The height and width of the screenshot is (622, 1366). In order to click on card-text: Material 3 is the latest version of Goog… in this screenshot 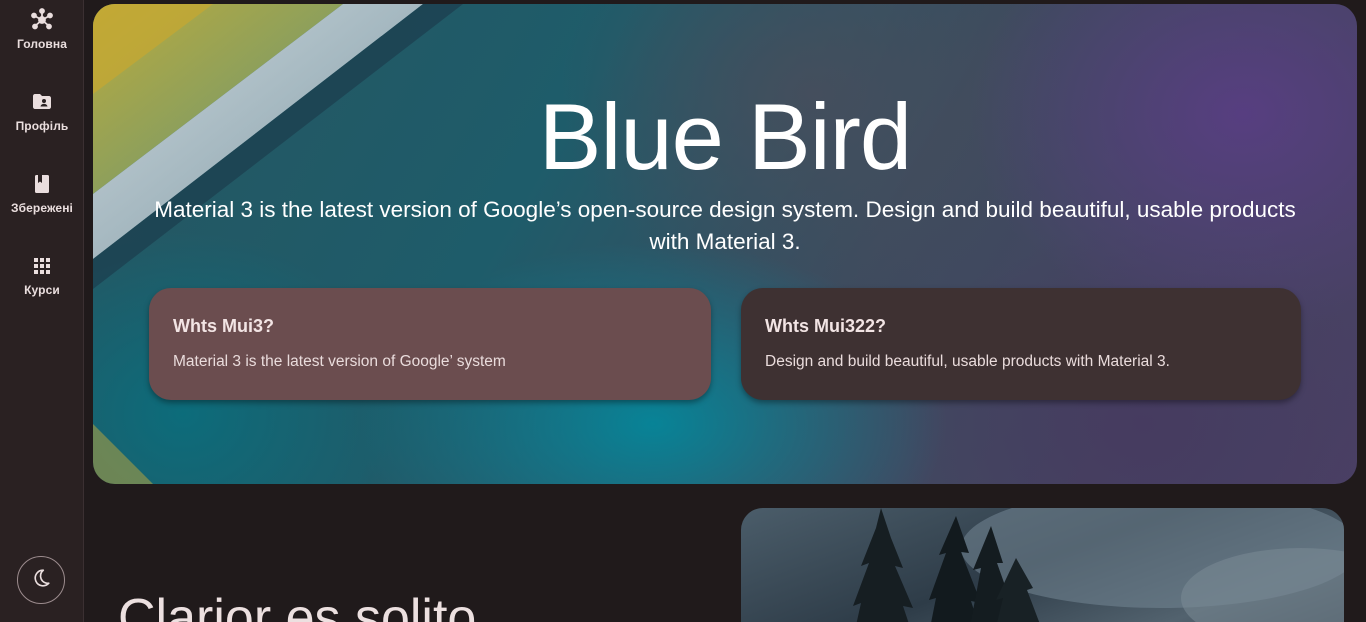, I will do `click(339, 361)`.